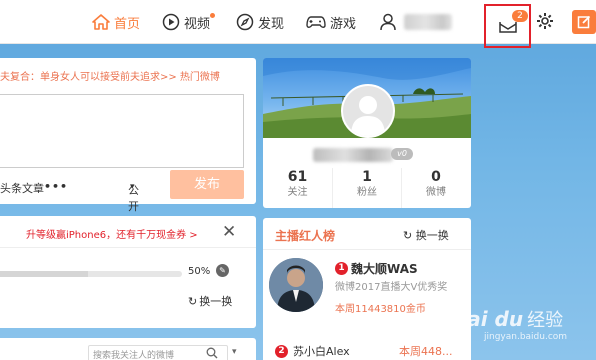 The width and height of the screenshot is (596, 360). I want to click on stat-label: 粉丝, so click(367, 192).